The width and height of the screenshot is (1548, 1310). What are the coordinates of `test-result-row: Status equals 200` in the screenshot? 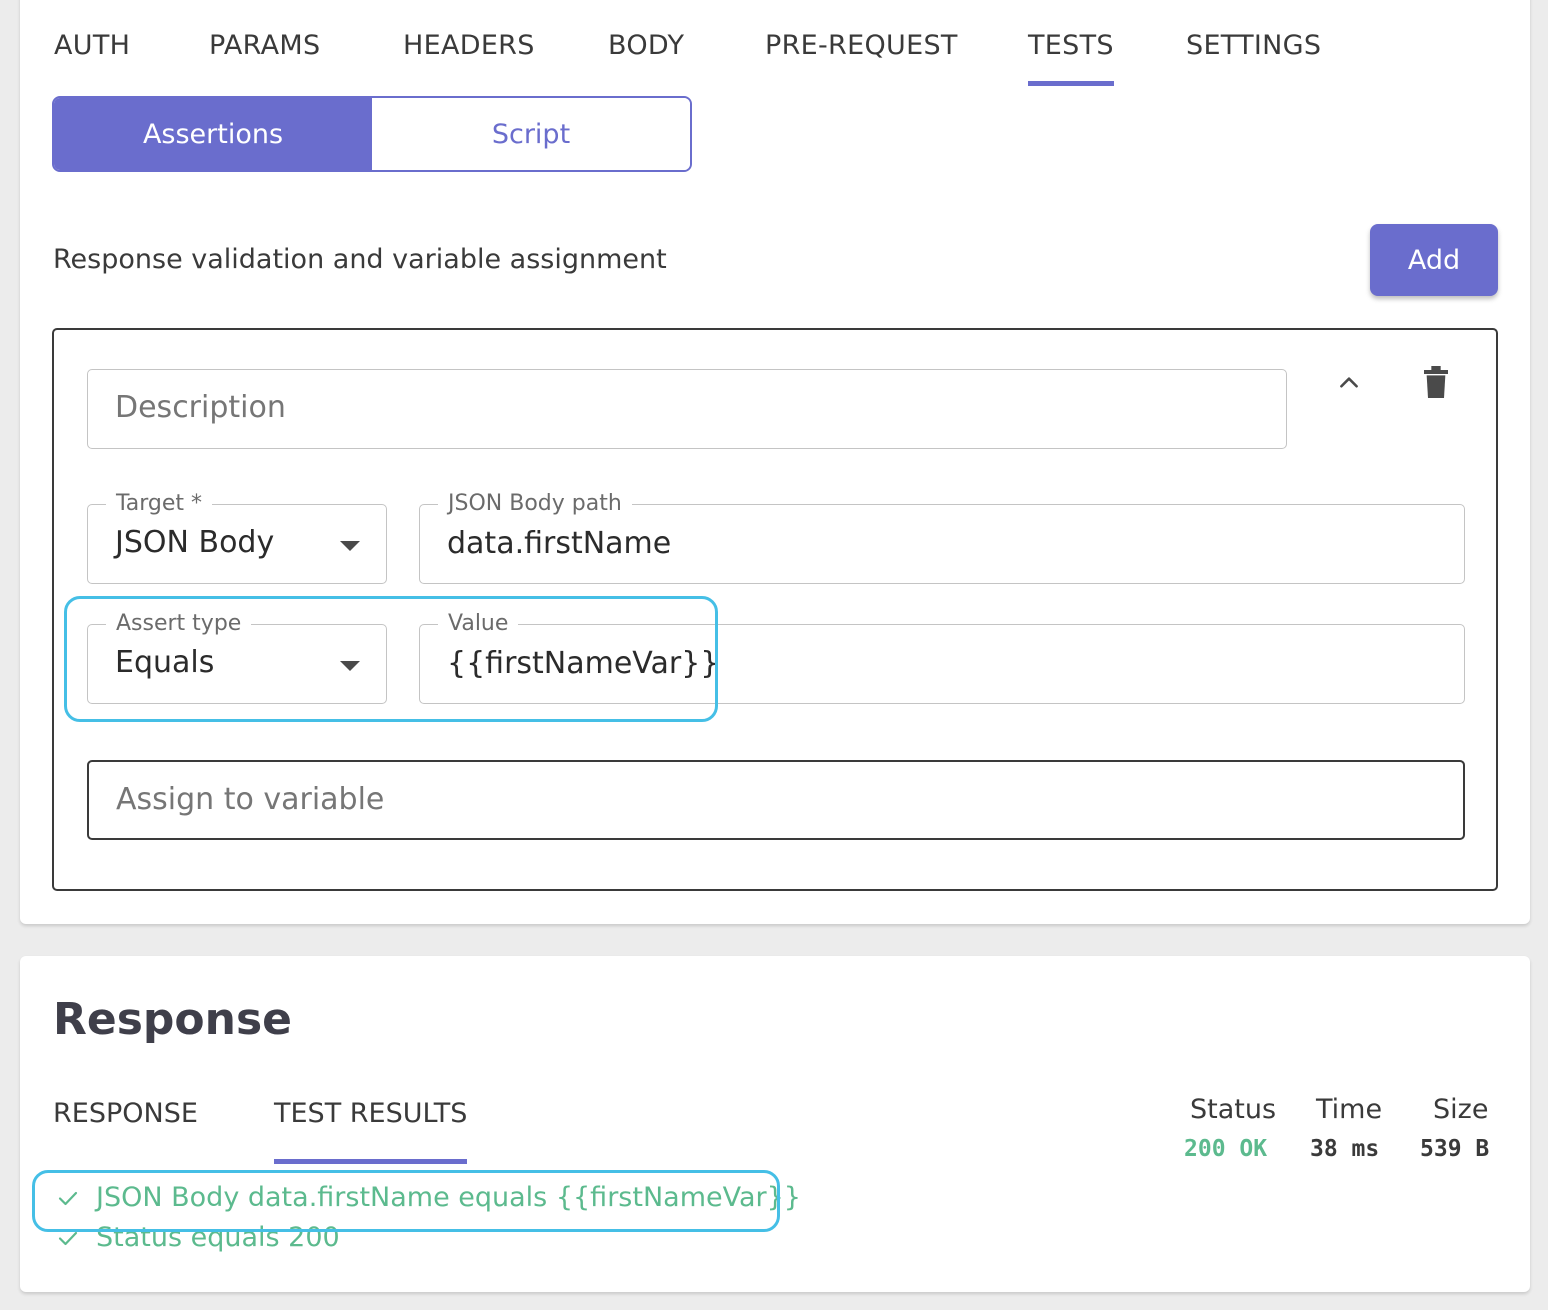 It's located at (198, 1237).